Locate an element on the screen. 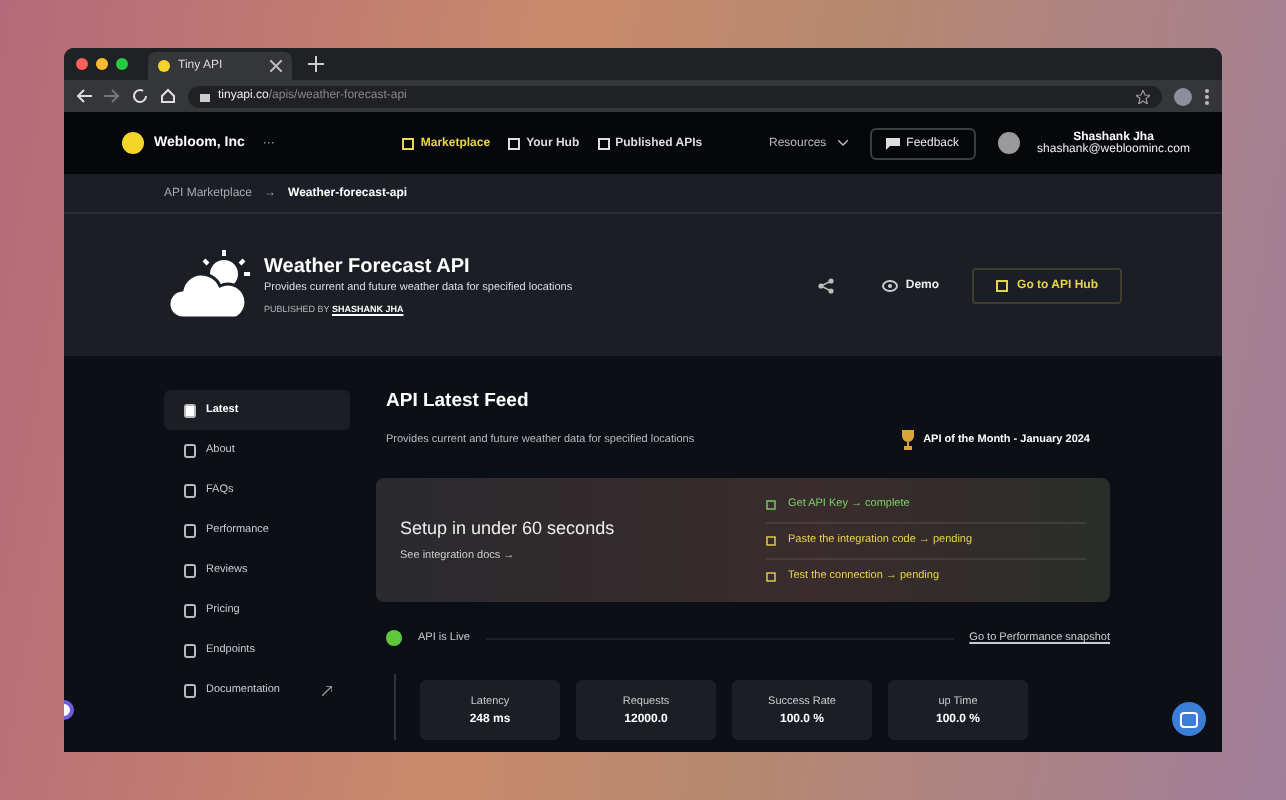 This screenshot has height=800, width=1286. close-icon is located at coordinates (276, 66).